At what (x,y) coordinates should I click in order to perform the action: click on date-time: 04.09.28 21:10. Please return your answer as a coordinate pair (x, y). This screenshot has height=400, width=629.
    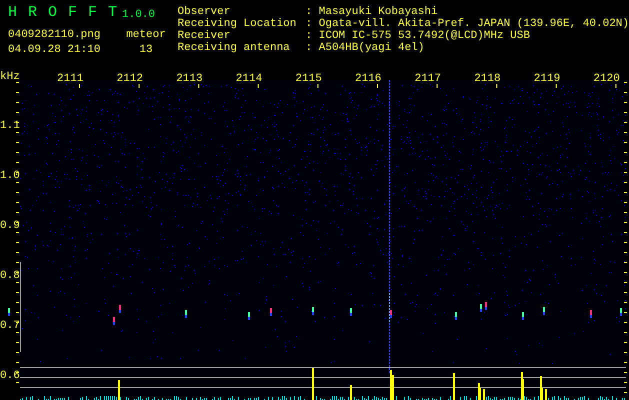
    Looking at the image, I should click on (55, 50).